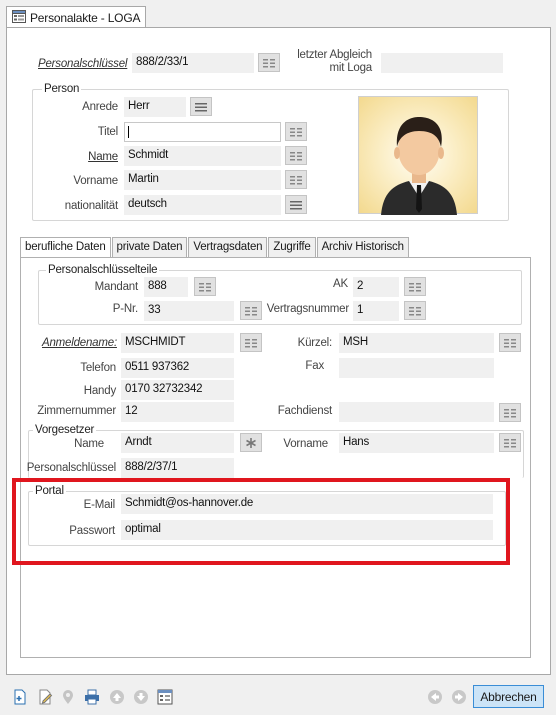  What do you see at coordinates (251, 310) in the screenshot?
I see `pnr-lookup-button` at bounding box center [251, 310].